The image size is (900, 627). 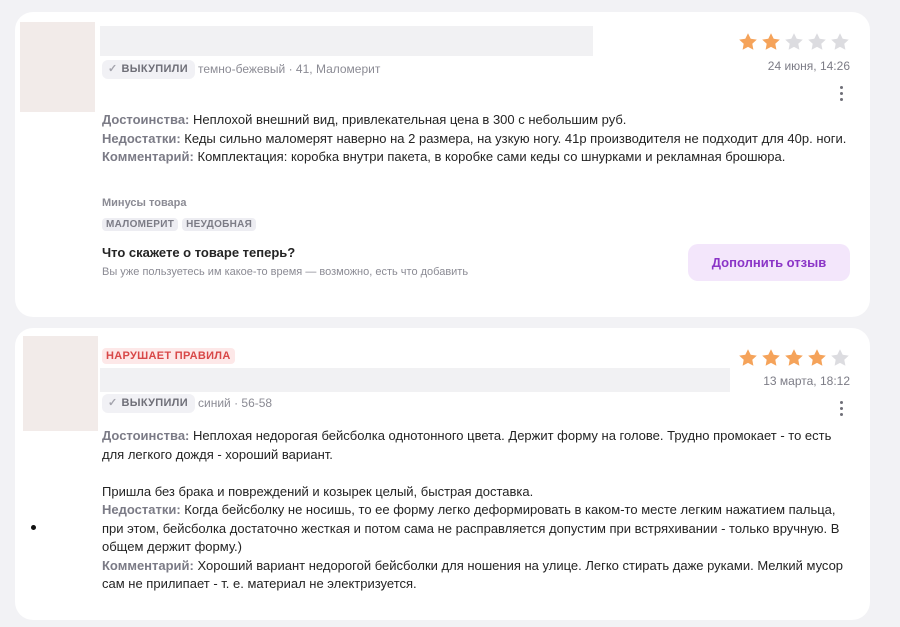 What do you see at coordinates (808, 66) in the screenshot?
I see `review-date: 24 июня, 14:26` at bounding box center [808, 66].